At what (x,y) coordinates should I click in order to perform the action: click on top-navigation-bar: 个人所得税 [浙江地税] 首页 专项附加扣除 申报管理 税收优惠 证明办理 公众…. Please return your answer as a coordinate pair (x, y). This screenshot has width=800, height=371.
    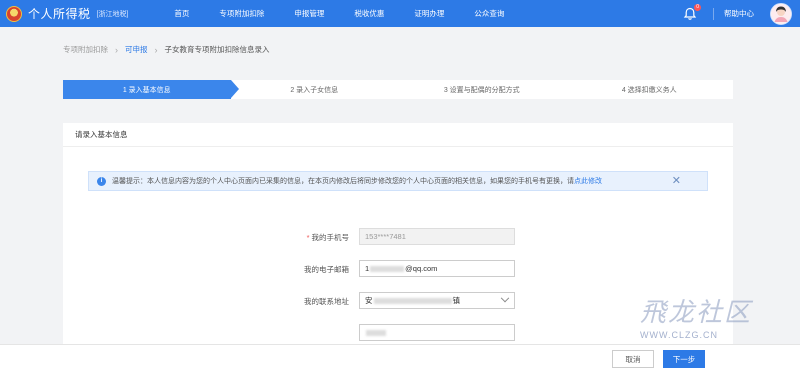
    Looking at the image, I should click on (400, 13).